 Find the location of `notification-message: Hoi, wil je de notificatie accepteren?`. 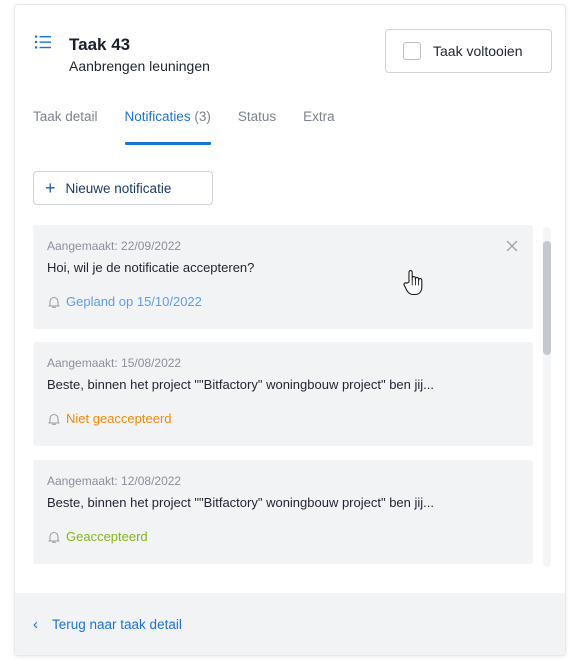

notification-message: Hoi, wil je de notificatie accepteren? is located at coordinates (151, 267).